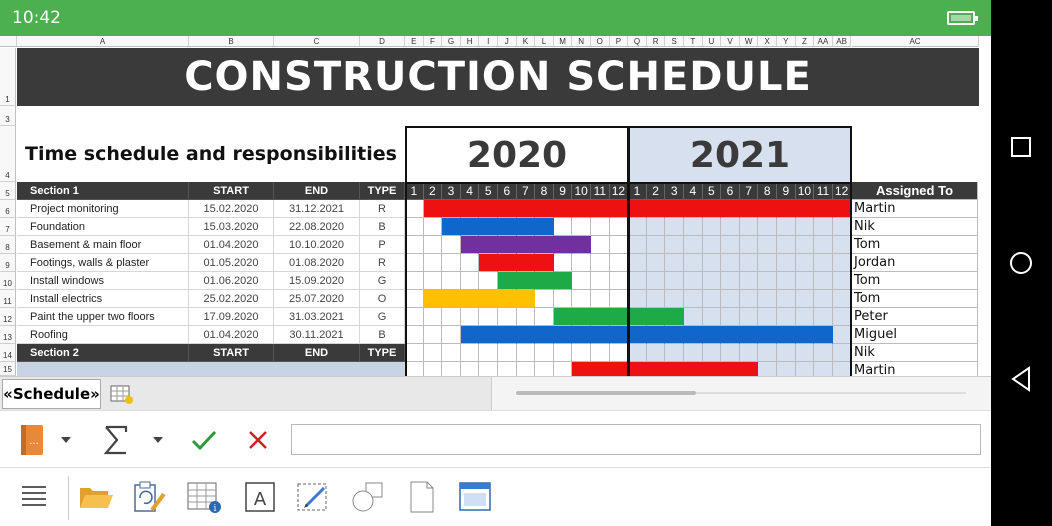  Describe the element at coordinates (842, 41) in the screenshot. I see `column-header: AB` at that location.